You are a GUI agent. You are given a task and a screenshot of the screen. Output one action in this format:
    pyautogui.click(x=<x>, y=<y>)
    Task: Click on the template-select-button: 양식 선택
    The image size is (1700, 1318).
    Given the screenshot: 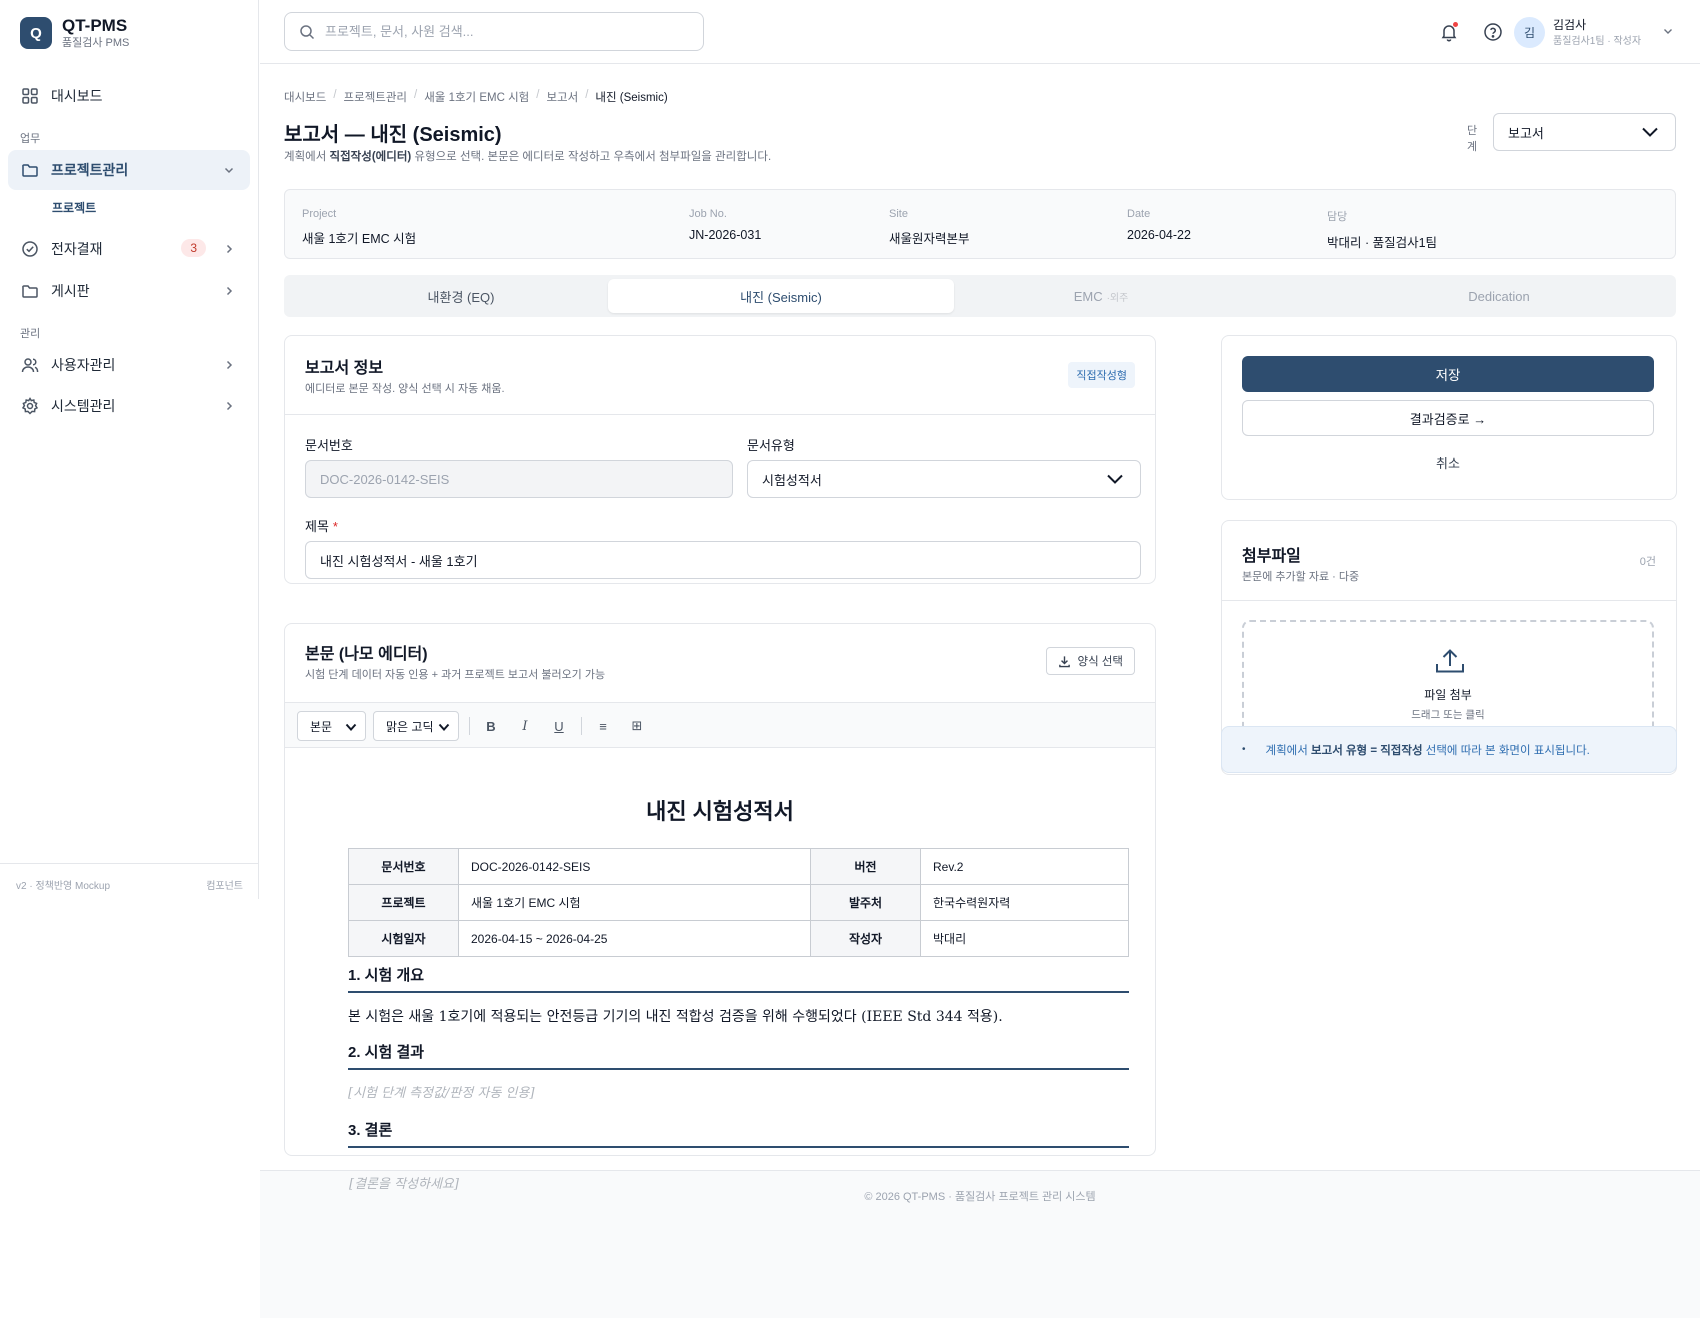 What is the action you would take?
    pyautogui.click(x=1090, y=661)
    